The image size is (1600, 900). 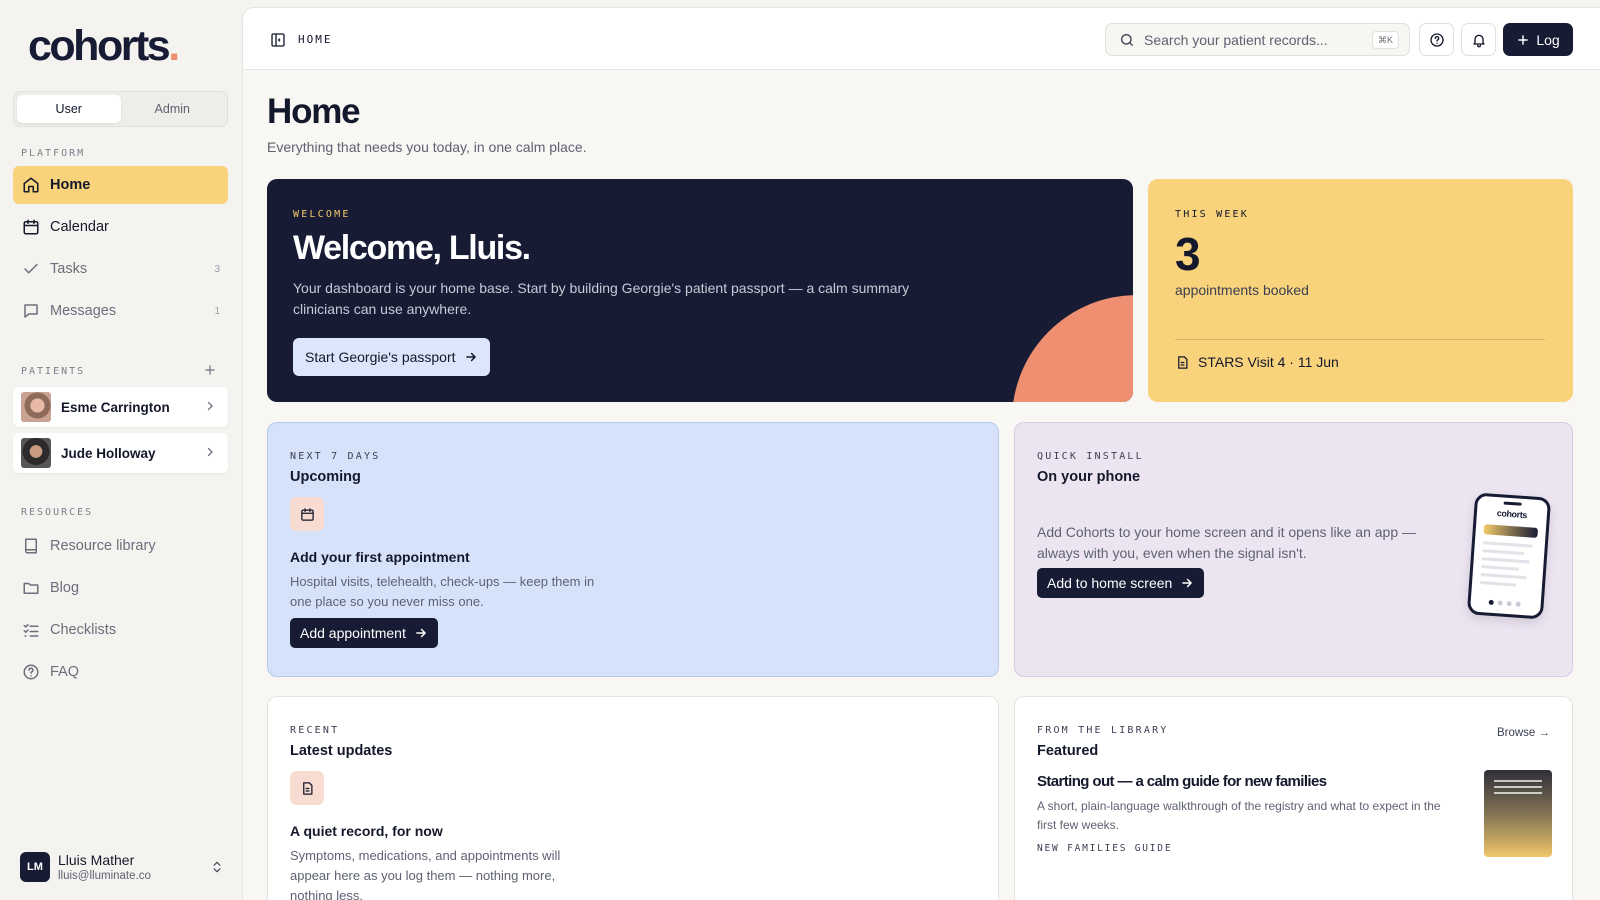 What do you see at coordinates (1257, 362) in the screenshot?
I see `upcoming-visit-item: STARS Visit 4 · 11 Jun` at bounding box center [1257, 362].